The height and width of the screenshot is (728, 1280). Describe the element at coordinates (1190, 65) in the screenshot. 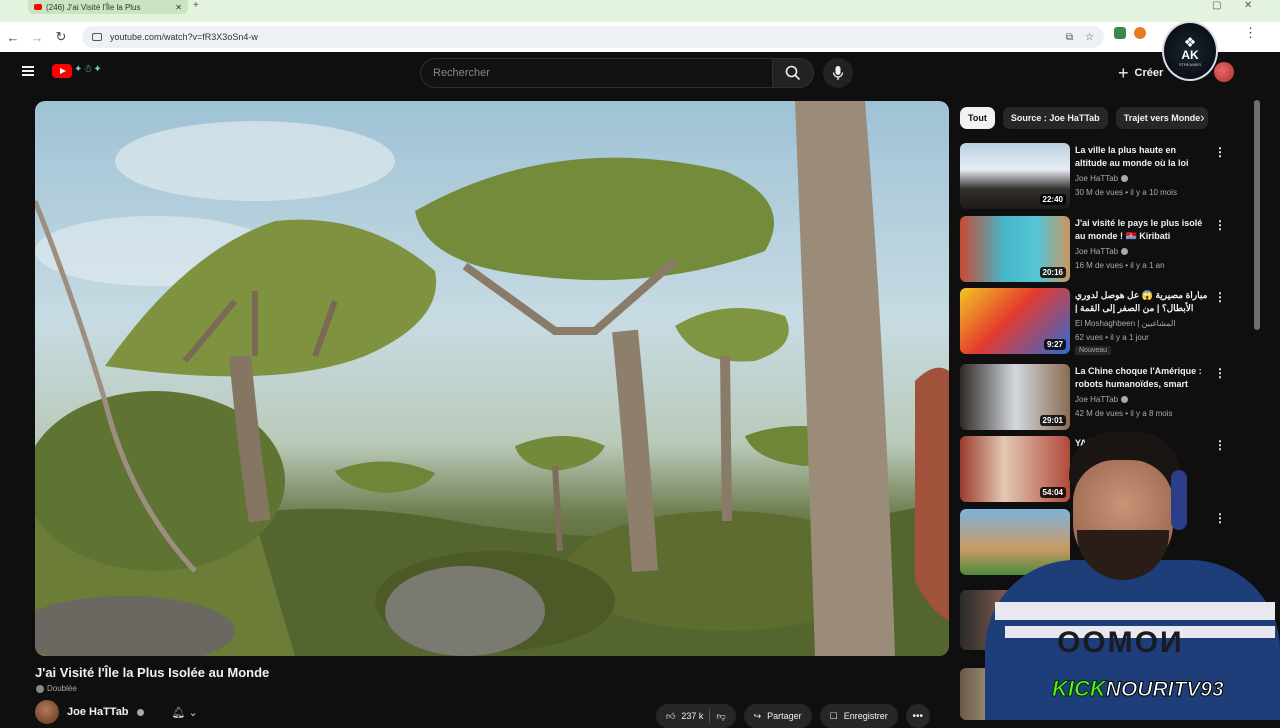

I see `badge-subtext: STREAMER` at that location.